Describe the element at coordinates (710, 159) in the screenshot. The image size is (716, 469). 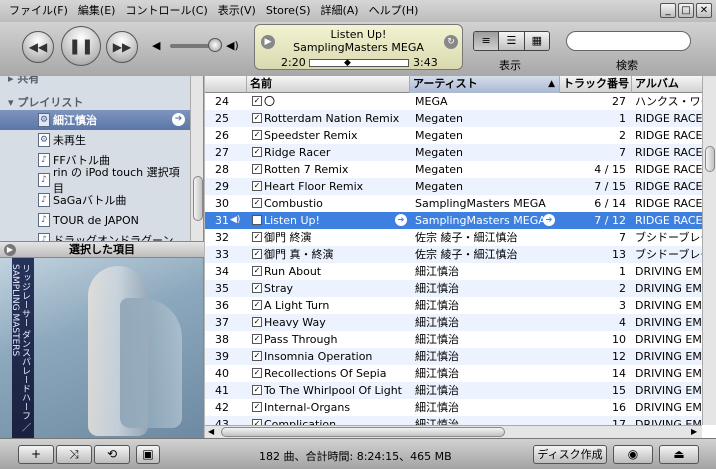
I see `vertical-scroll-thumb` at that location.